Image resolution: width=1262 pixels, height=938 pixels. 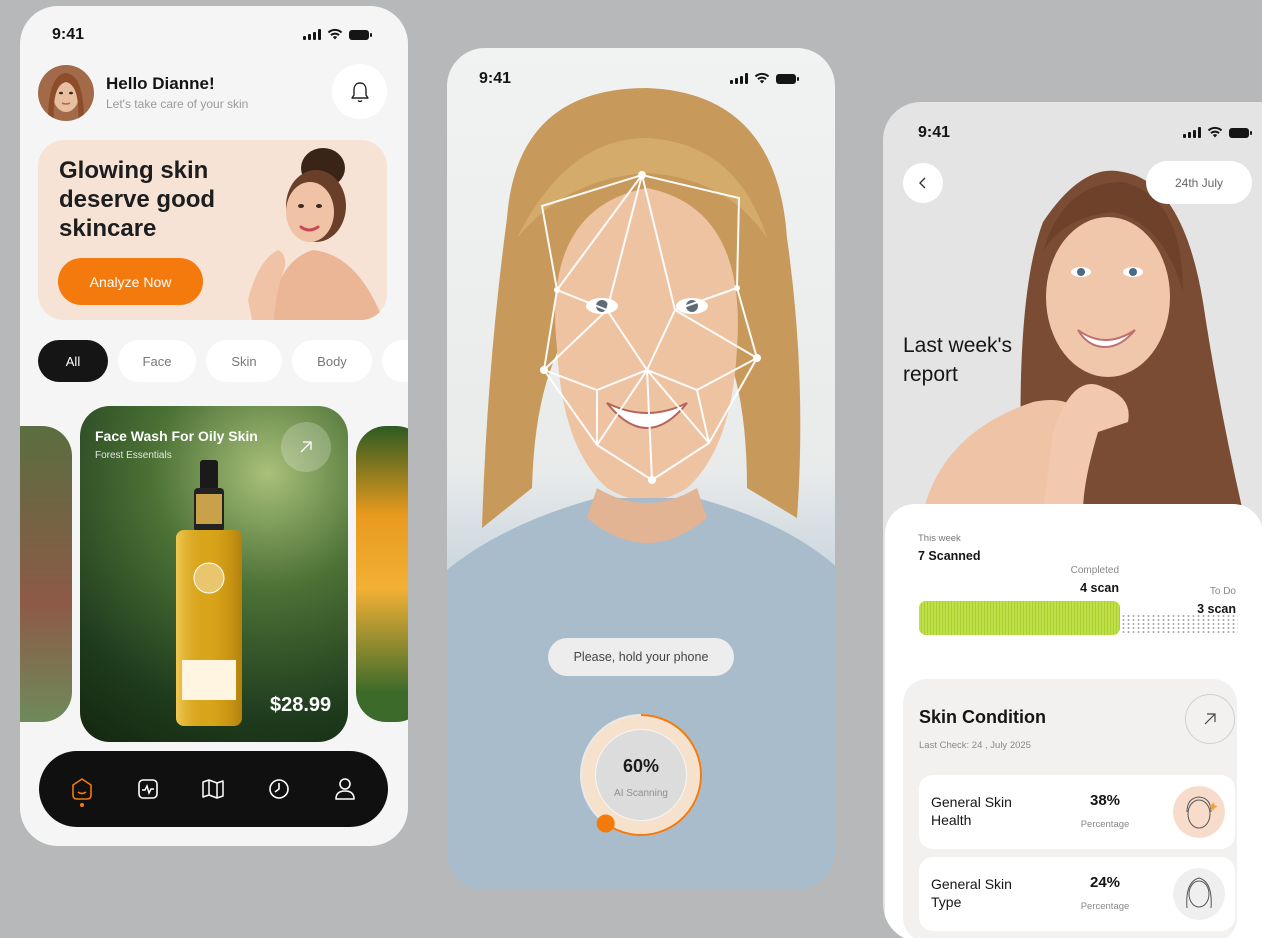 What do you see at coordinates (1222, 591) in the screenshot?
I see `todo-label: To Do` at bounding box center [1222, 591].